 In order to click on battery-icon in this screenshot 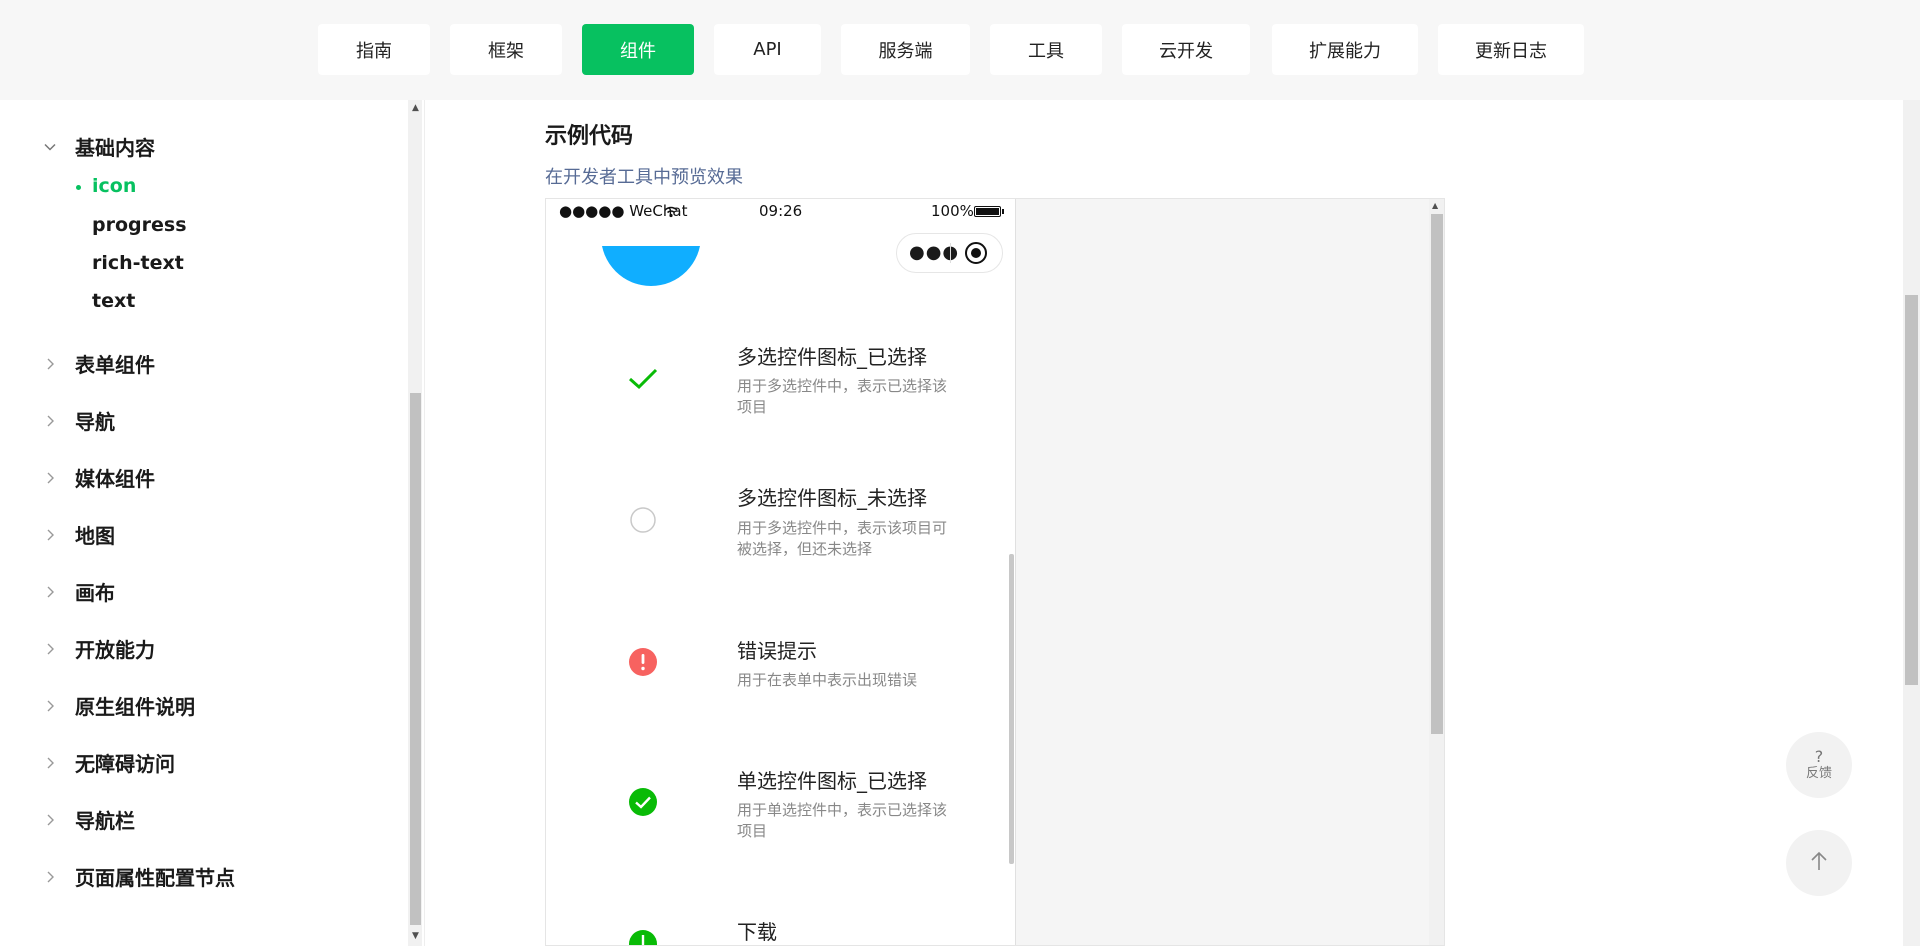, I will do `click(987, 211)`.